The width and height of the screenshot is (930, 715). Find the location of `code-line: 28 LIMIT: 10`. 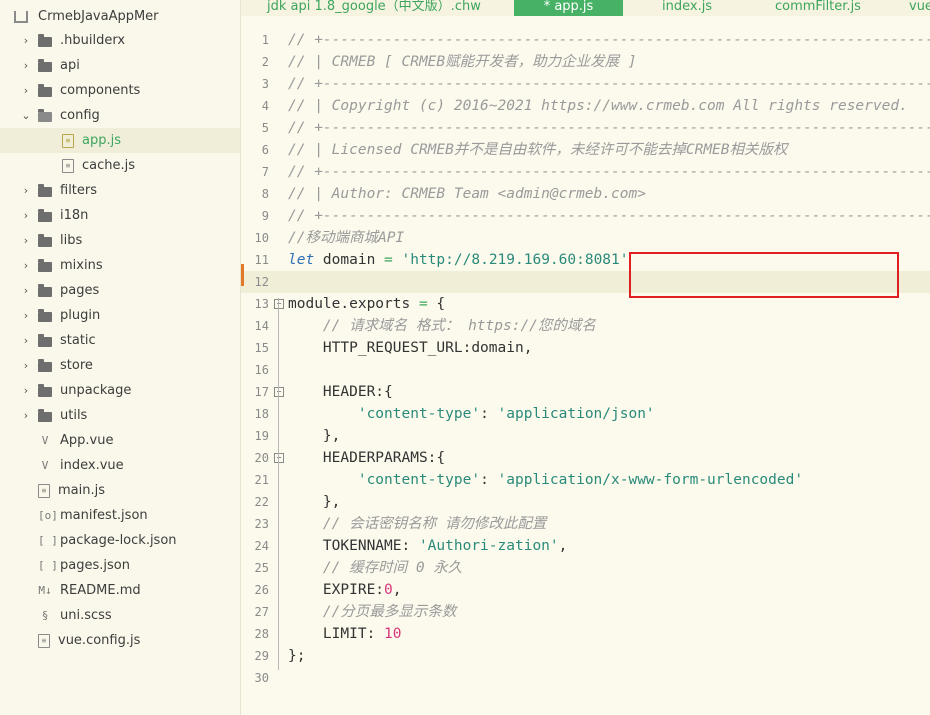

code-line: 28 LIMIT: 10 is located at coordinates (585, 634).